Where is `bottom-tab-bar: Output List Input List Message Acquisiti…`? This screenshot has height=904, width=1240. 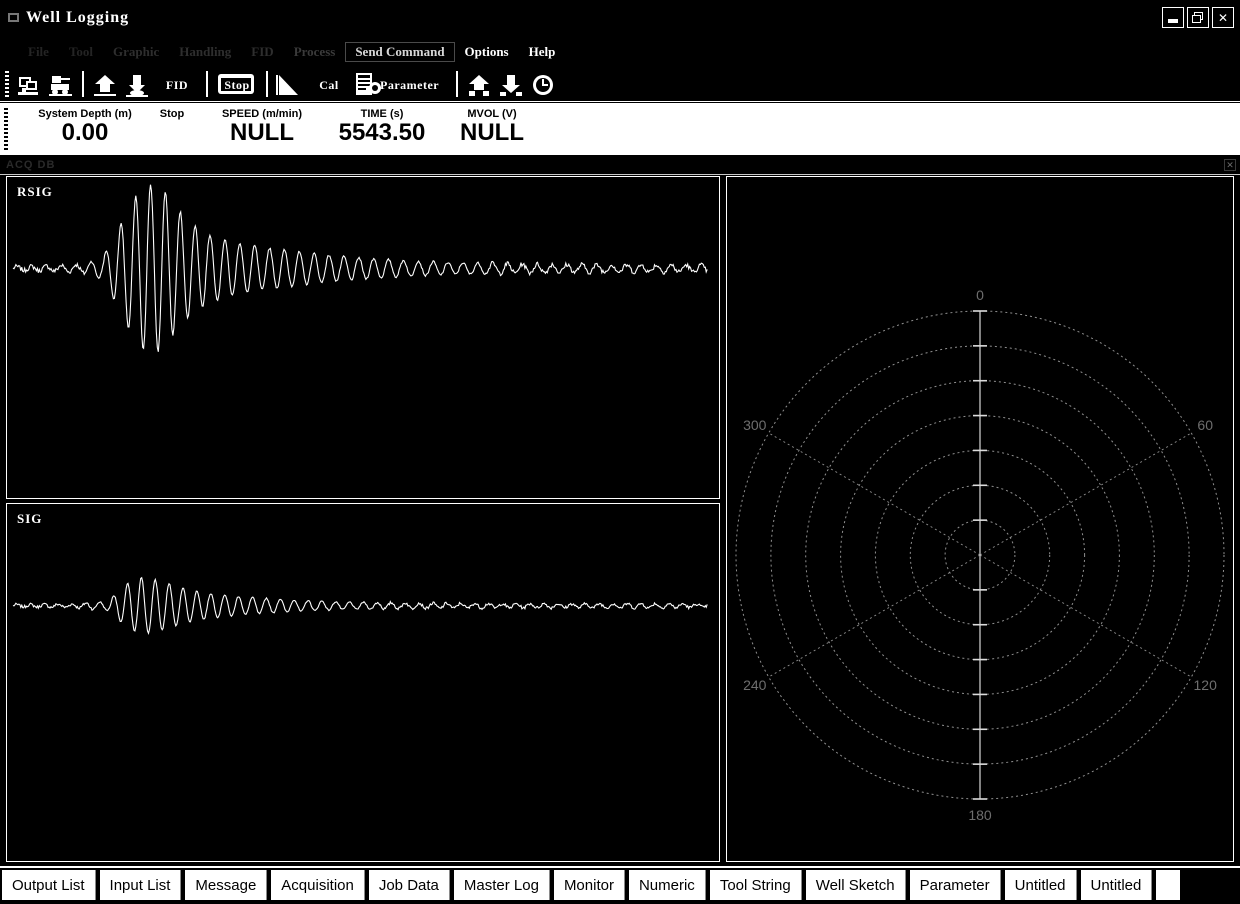 bottom-tab-bar: Output List Input List Message Acquisiti… is located at coordinates (620, 885).